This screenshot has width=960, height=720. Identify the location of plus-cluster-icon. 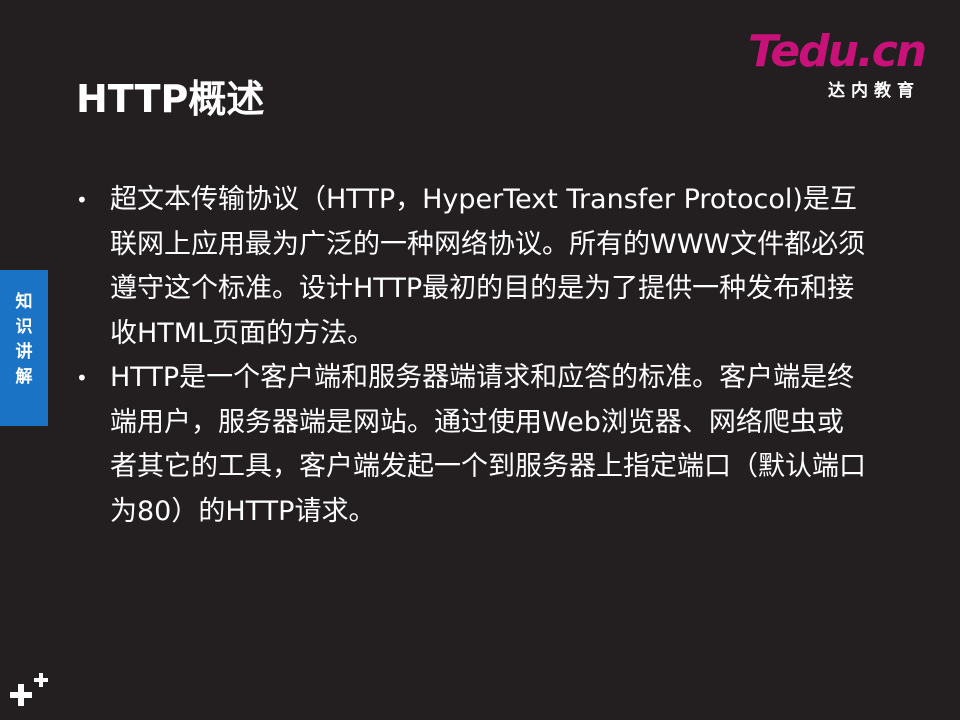
(30, 692).